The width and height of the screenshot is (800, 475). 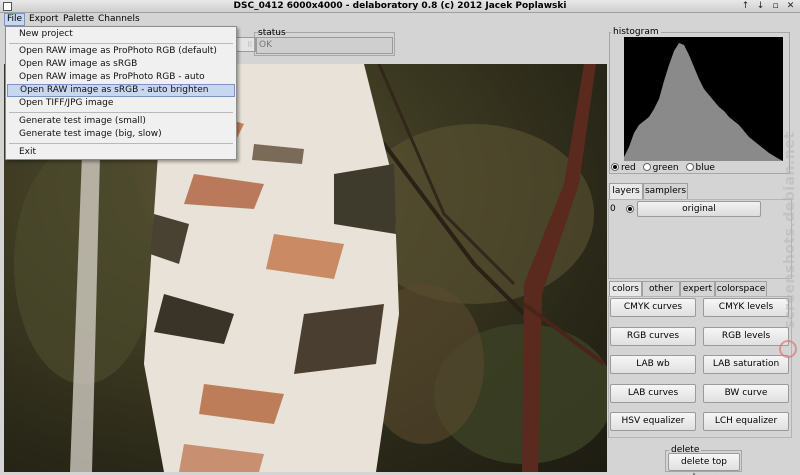 I want to click on rgb-curves-button: RGB curves, so click(x=653, y=336).